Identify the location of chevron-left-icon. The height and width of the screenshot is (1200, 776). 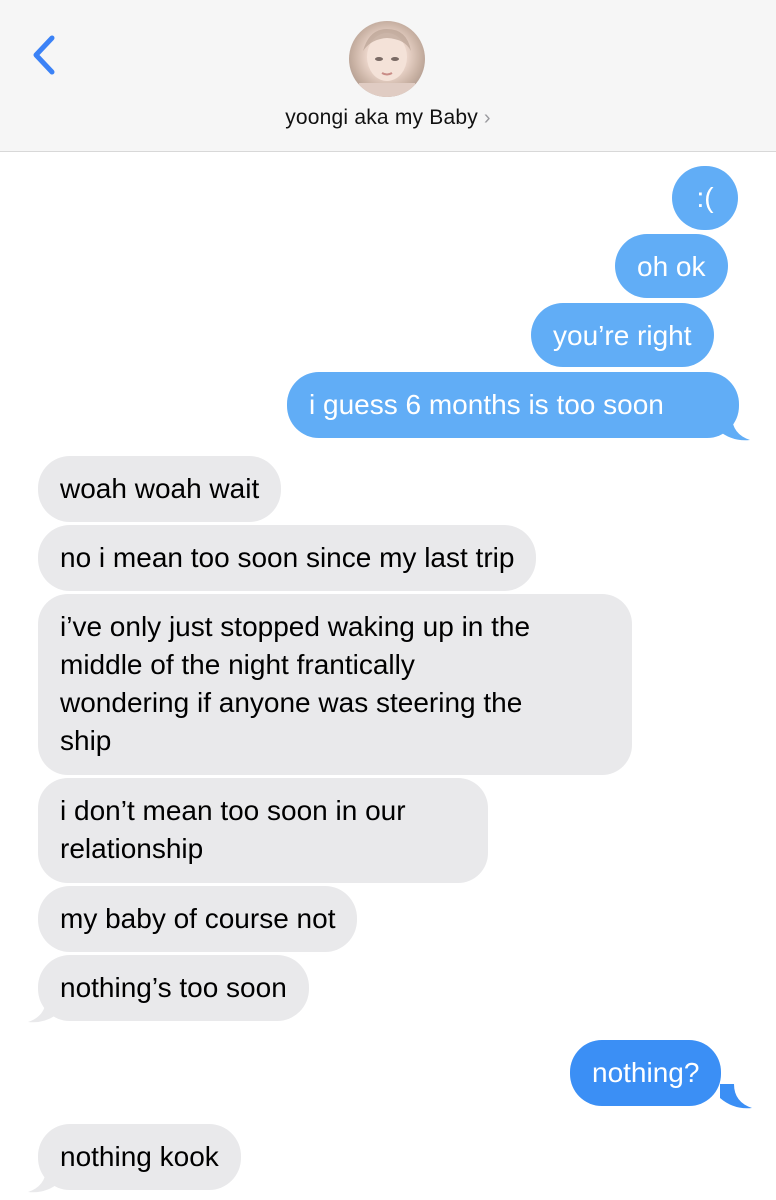
(44, 55).